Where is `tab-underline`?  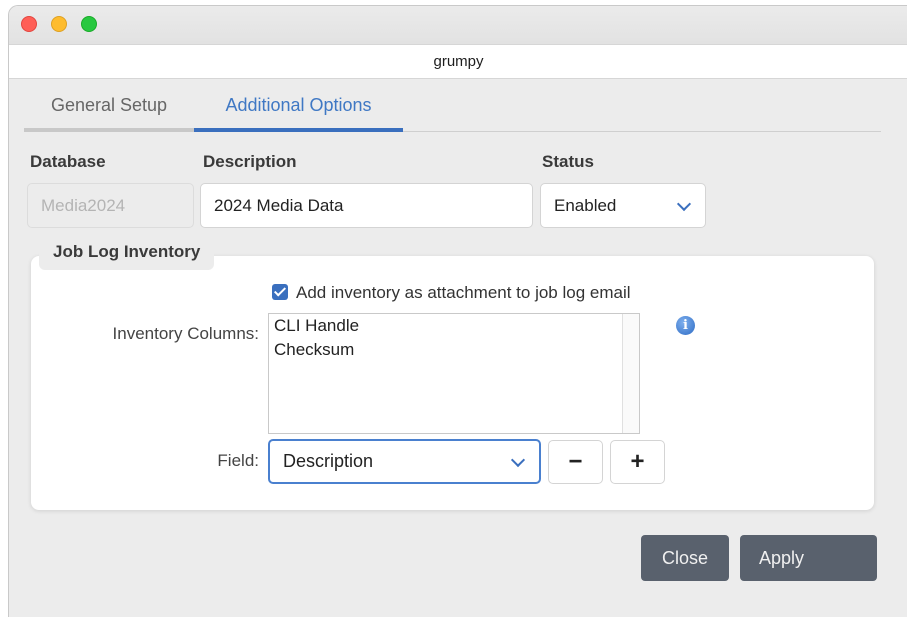 tab-underline is located at coordinates (109, 130).